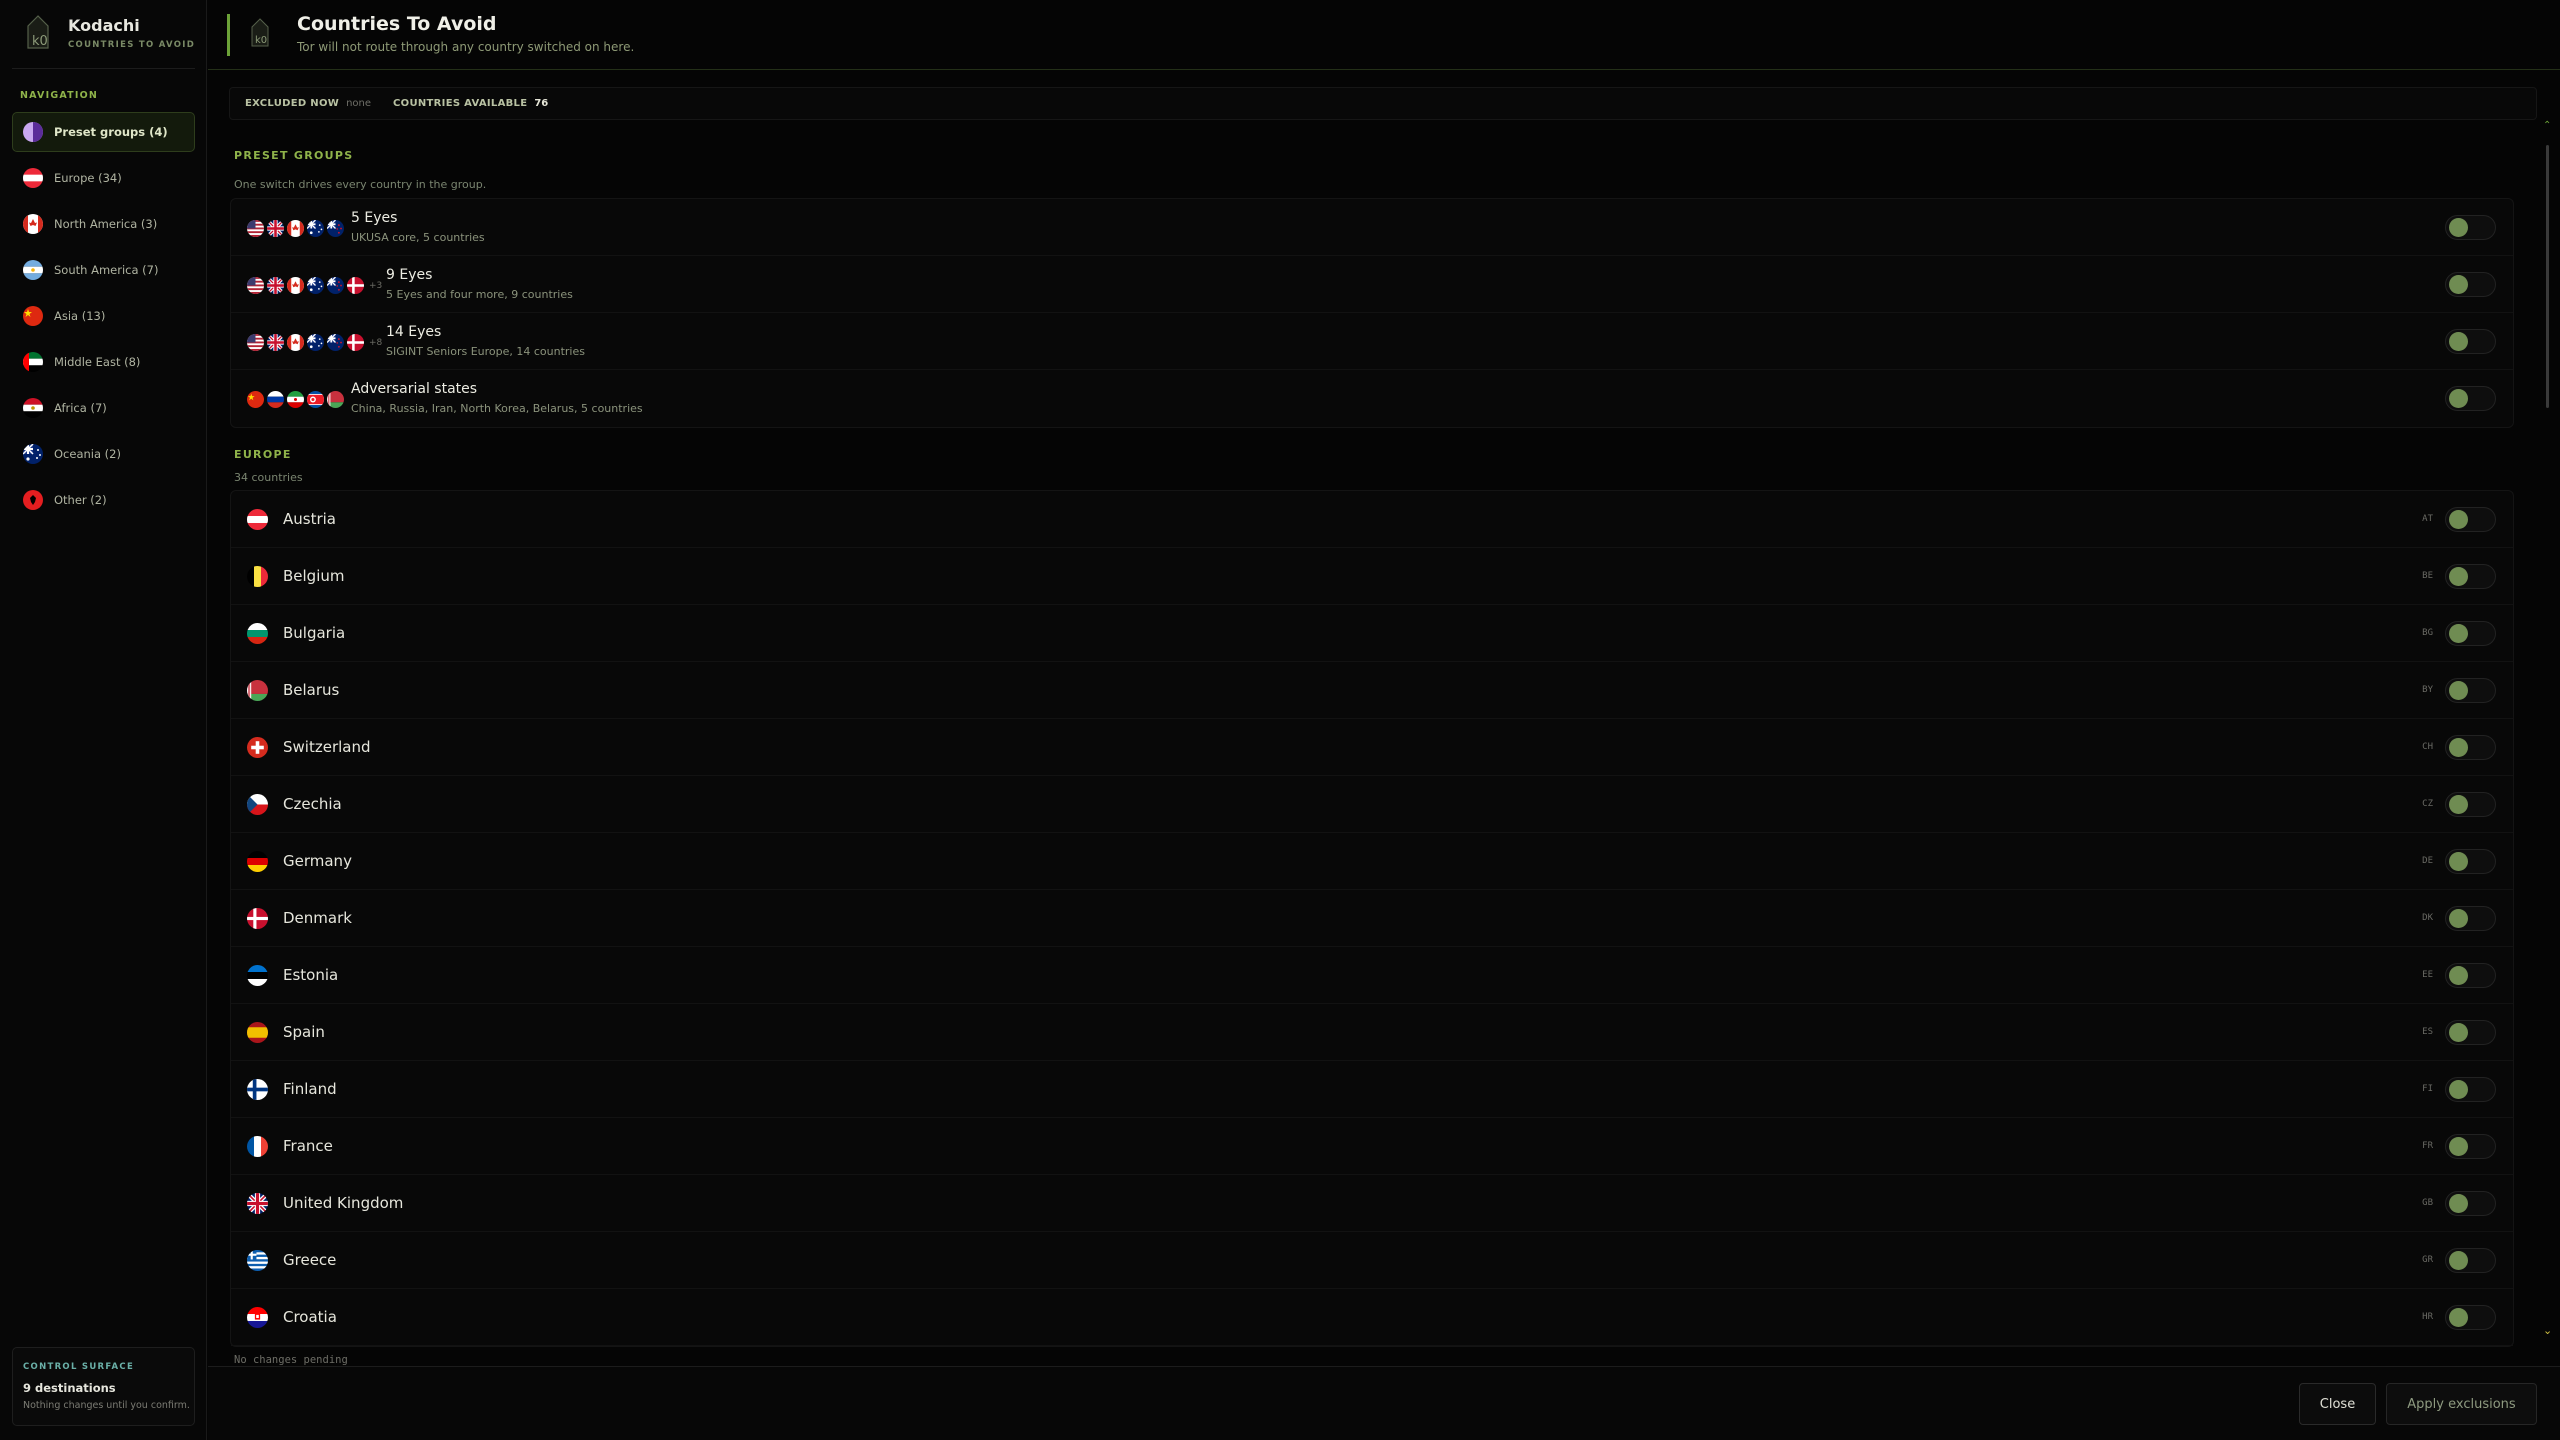 The image size is (2560, 1440). Describe the element at coordinates (97, 362) in the screenshot. I see `sidebar-item-label: Middle East (8)` at that location.